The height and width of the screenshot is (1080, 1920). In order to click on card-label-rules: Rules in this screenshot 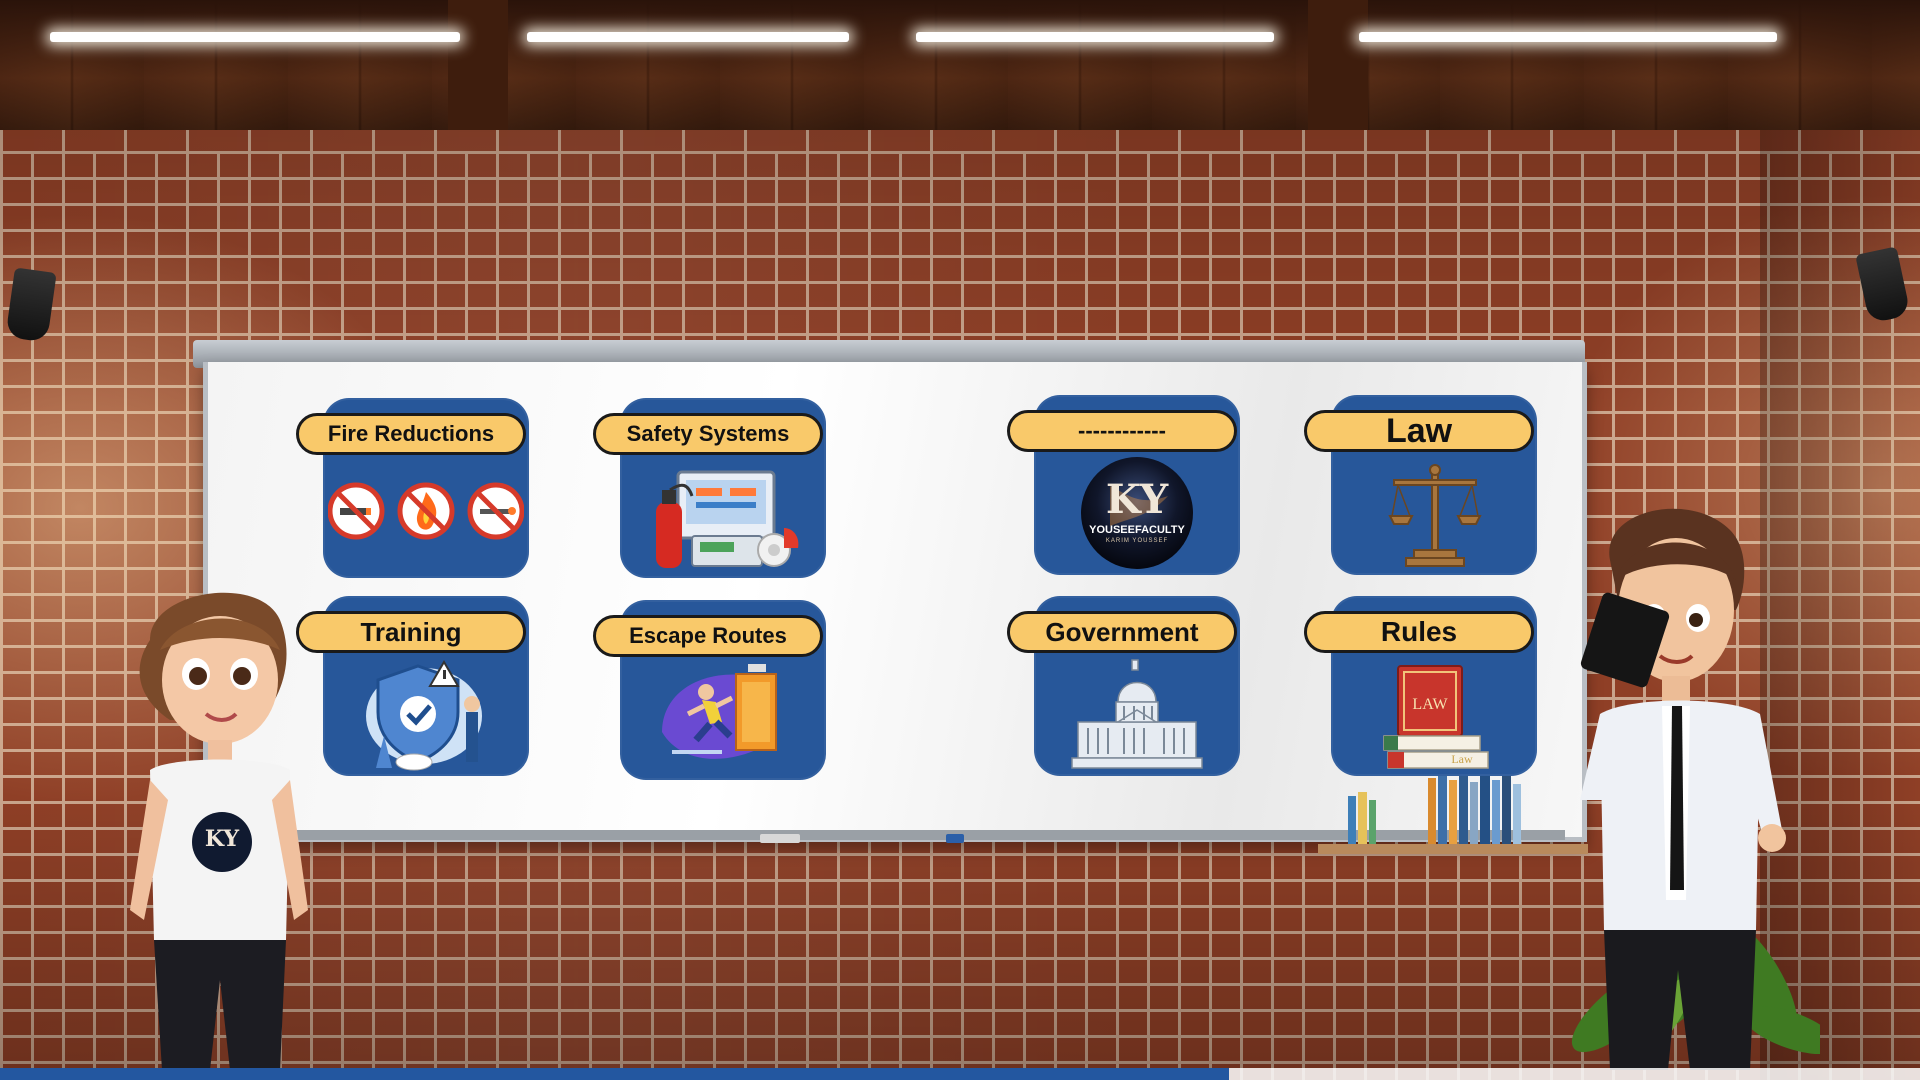, I will do `click(1419, 632)`.